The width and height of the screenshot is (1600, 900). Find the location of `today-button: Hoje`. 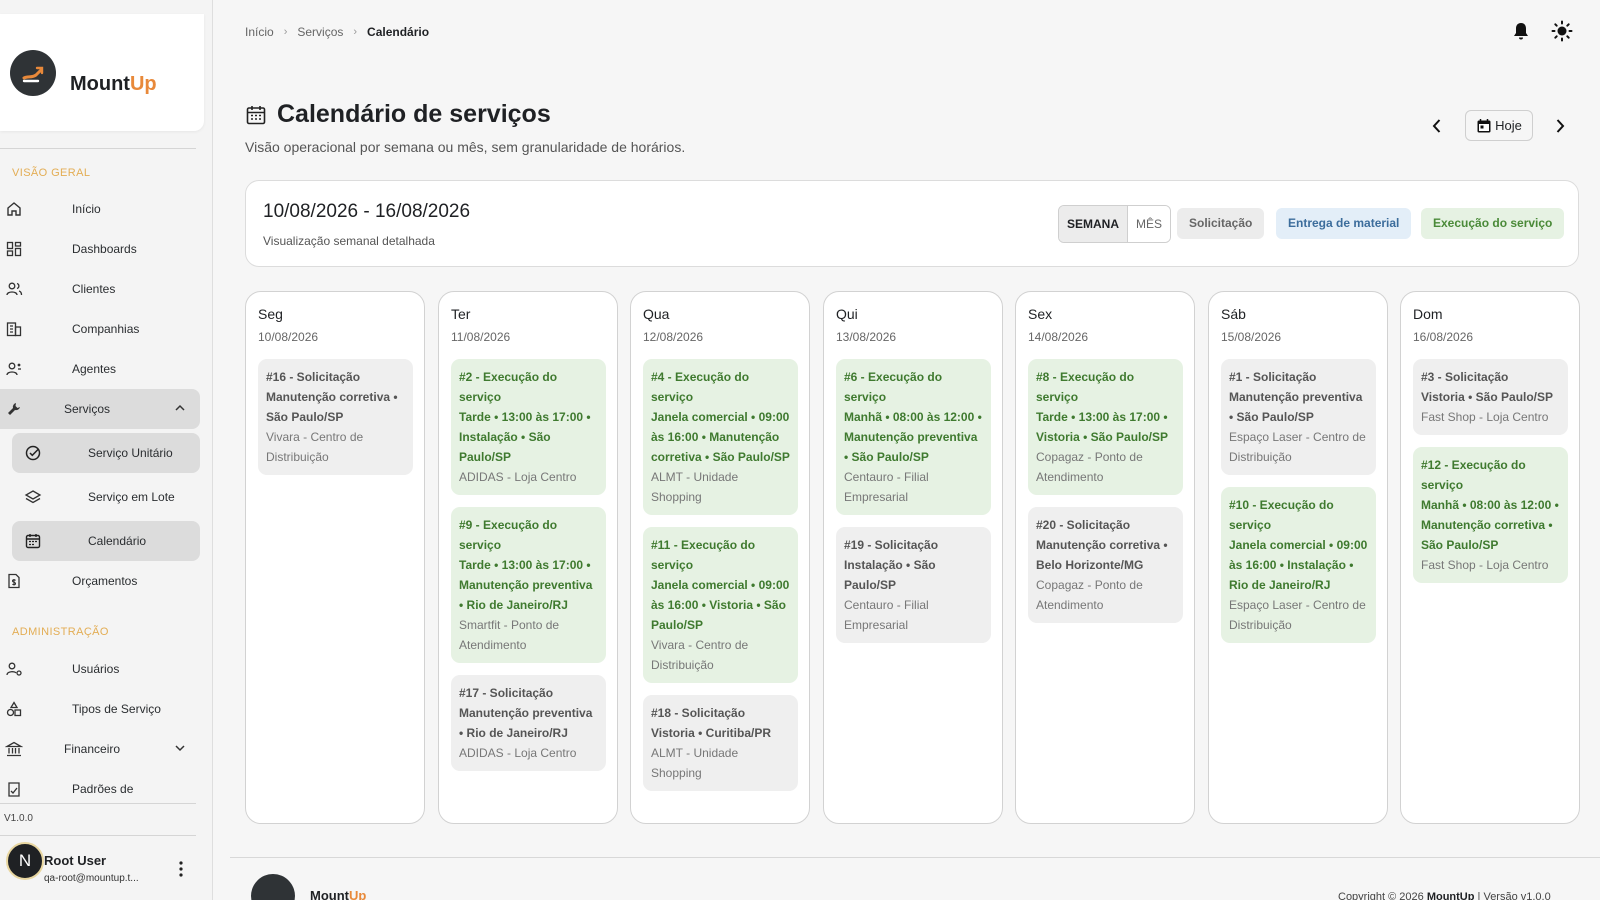

today-button: Hoje is located at coordinates (1499, 125).